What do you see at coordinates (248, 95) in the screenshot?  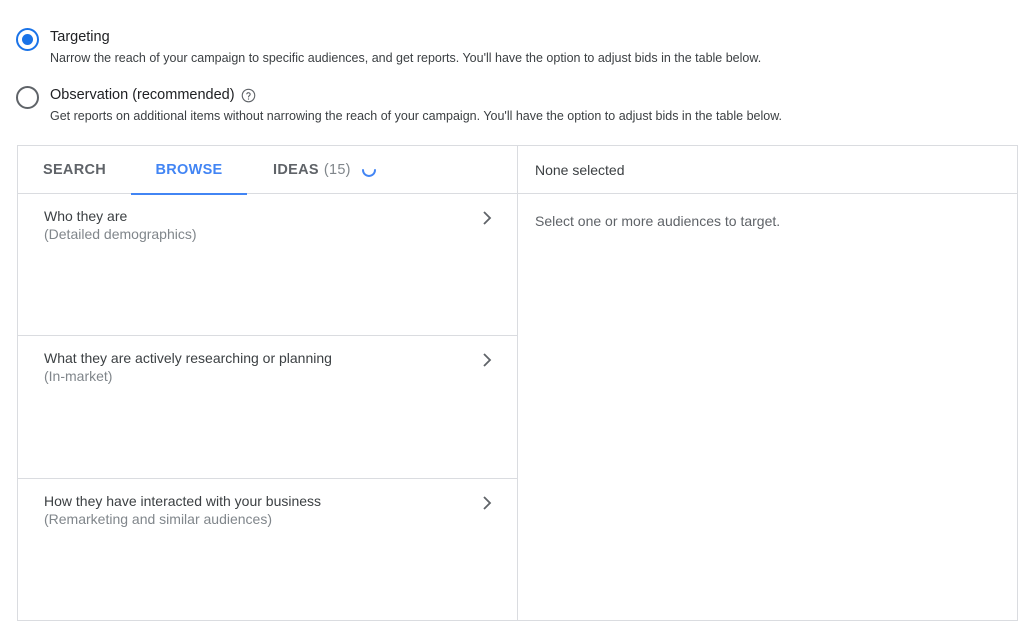 I see `help-circle-icon` at bounding box center [248, 95].